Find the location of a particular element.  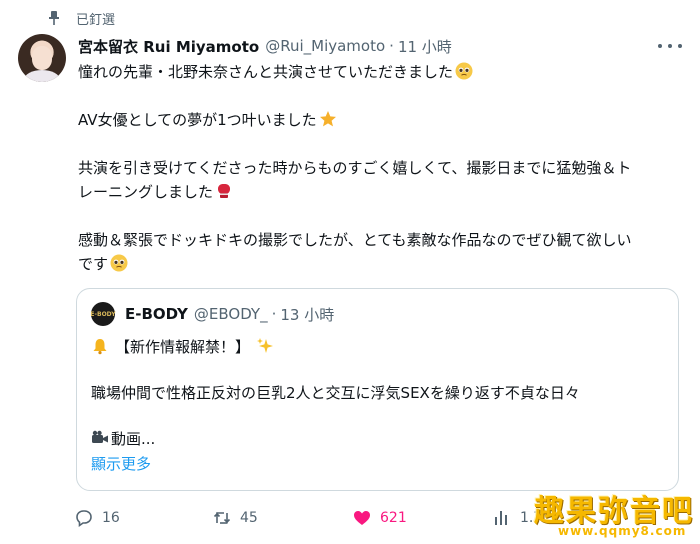

tweet-line: 共演を引き受けてくださった時からものすごく嬉しくて、撮影日までに猛勉強＆ト is located at coordinates (378, 168).